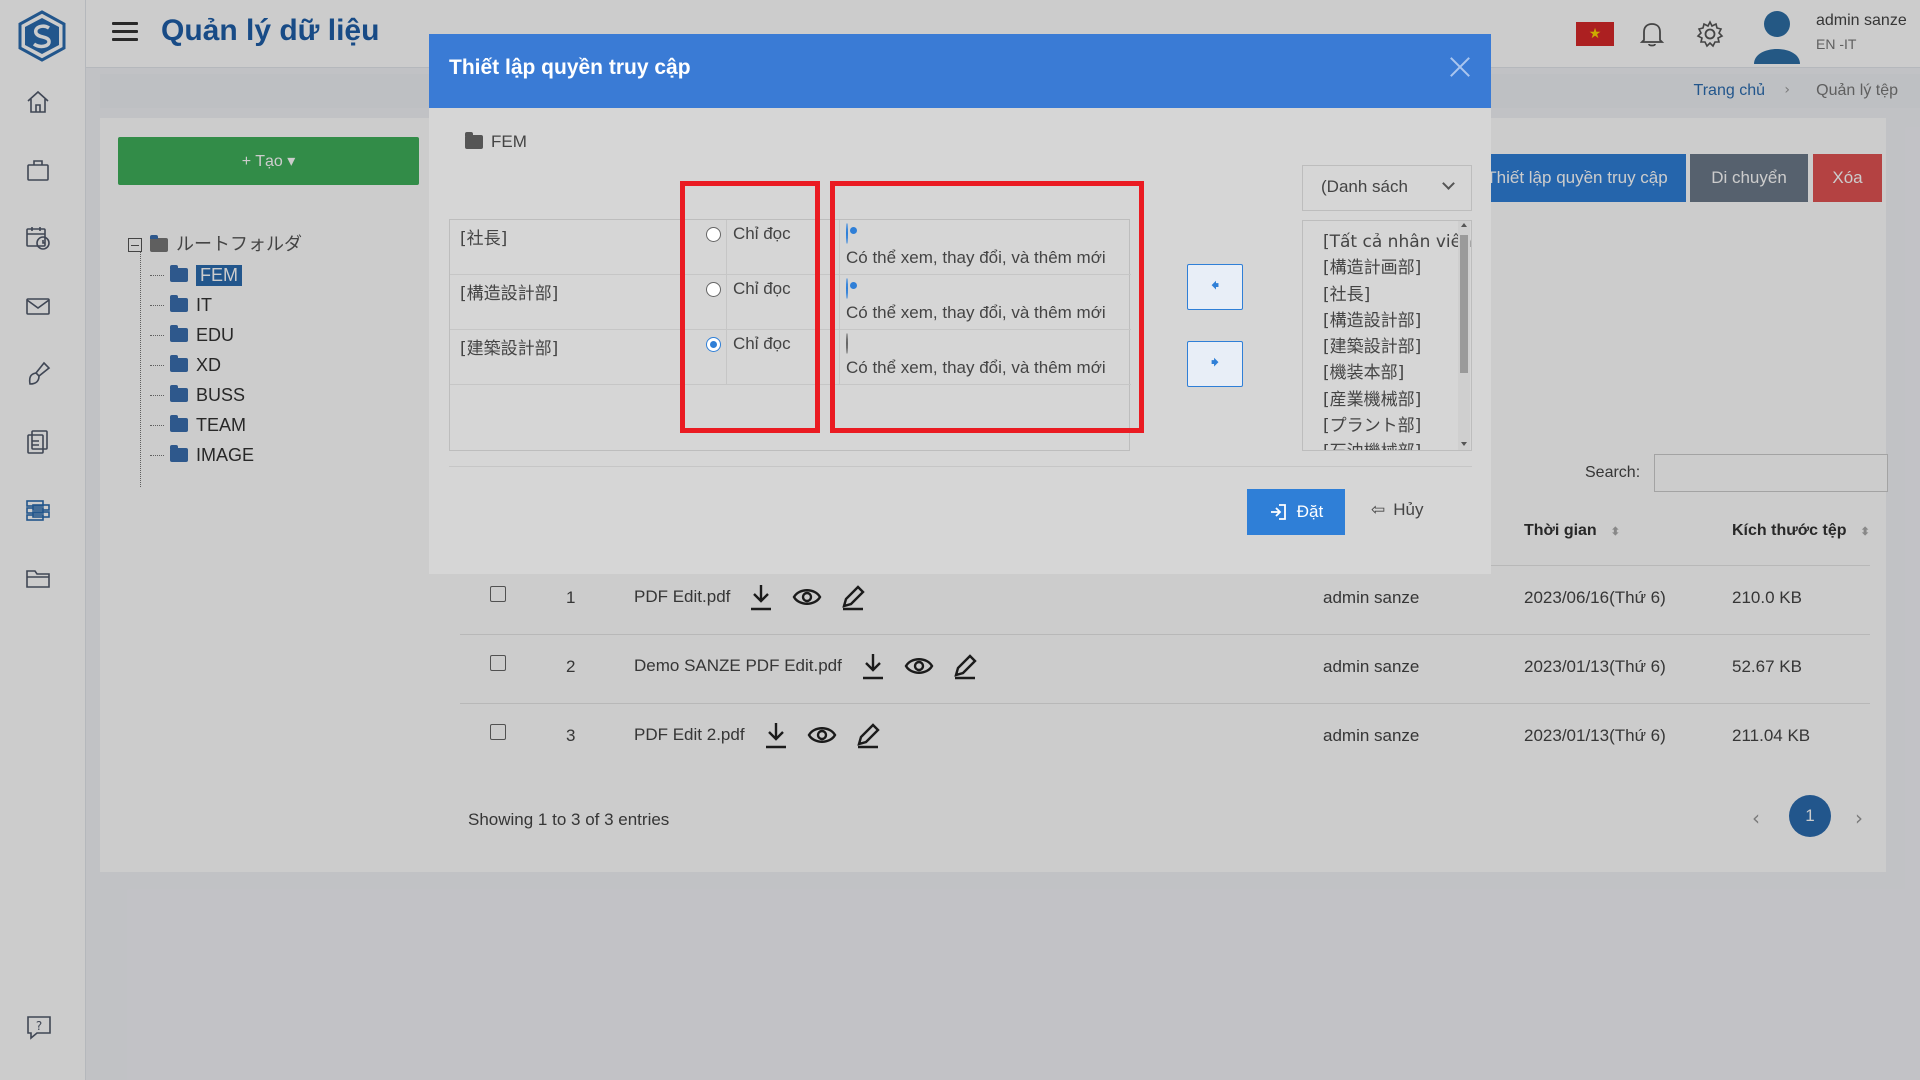 This screenshot has width=1920, height=1080. What do you see at coordinates (1460, 67) in the screenshot?
I see `close-icon` at bounding box center [1460, 67].